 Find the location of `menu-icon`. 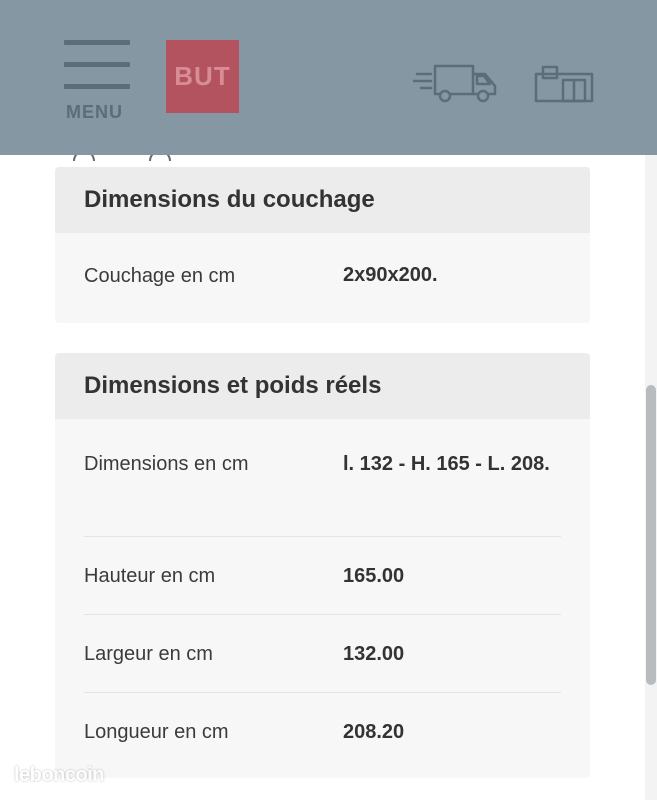

menu-icon is located at coordinates (97, 65).